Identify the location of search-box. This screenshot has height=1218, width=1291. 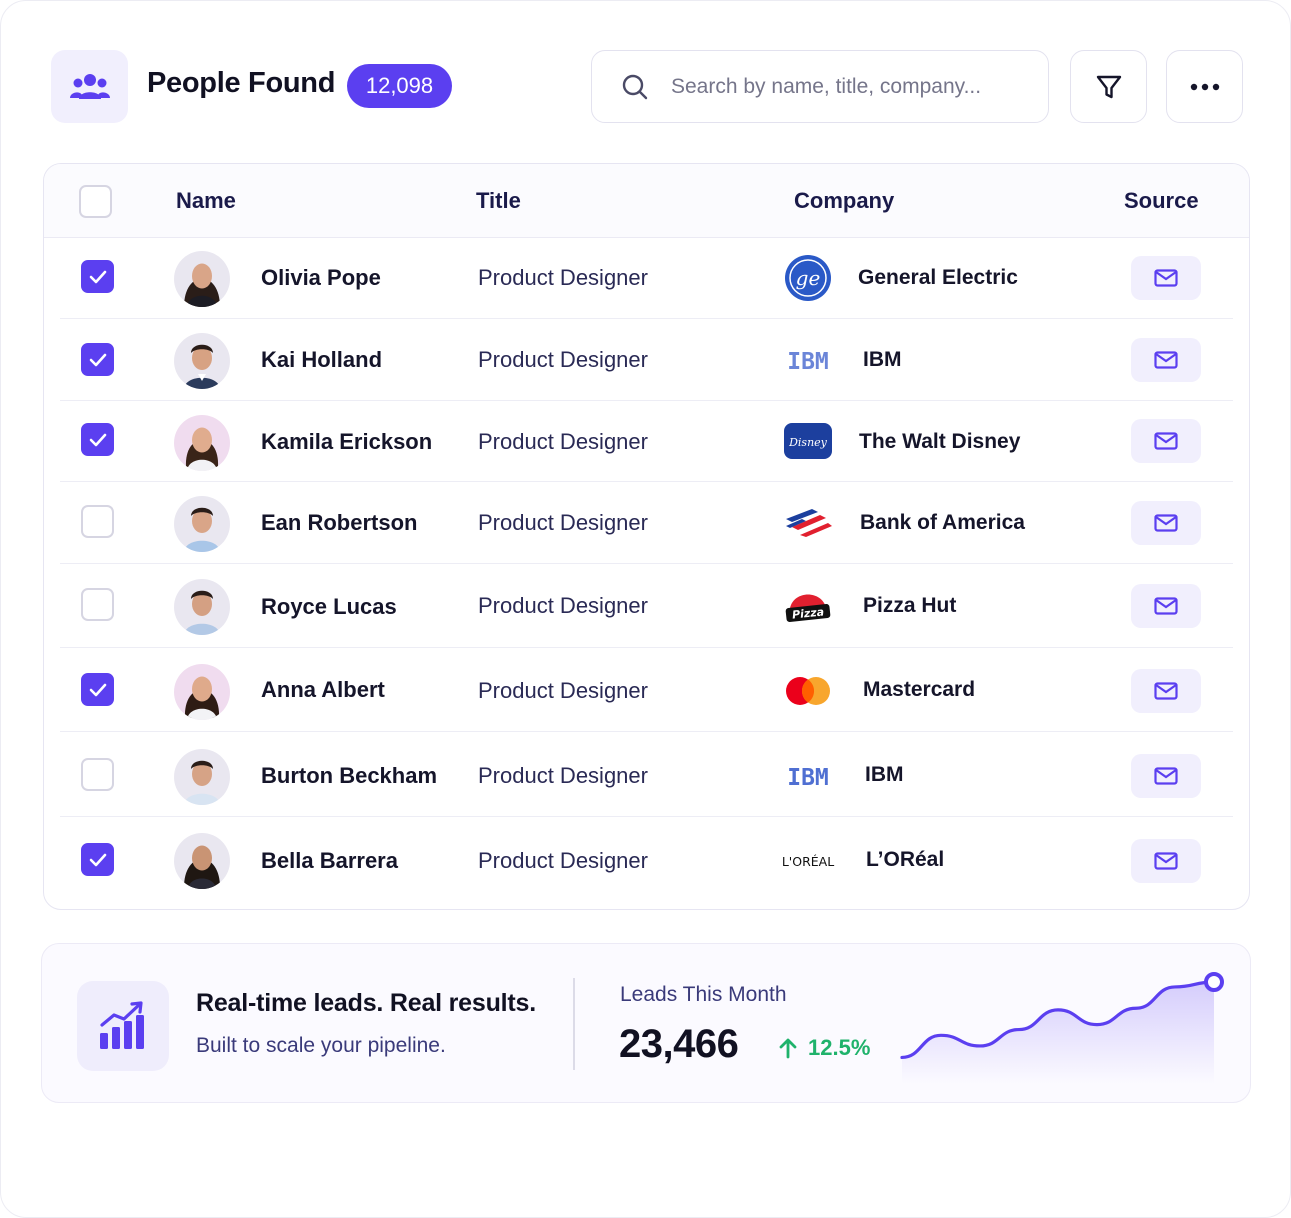
(820, 86).